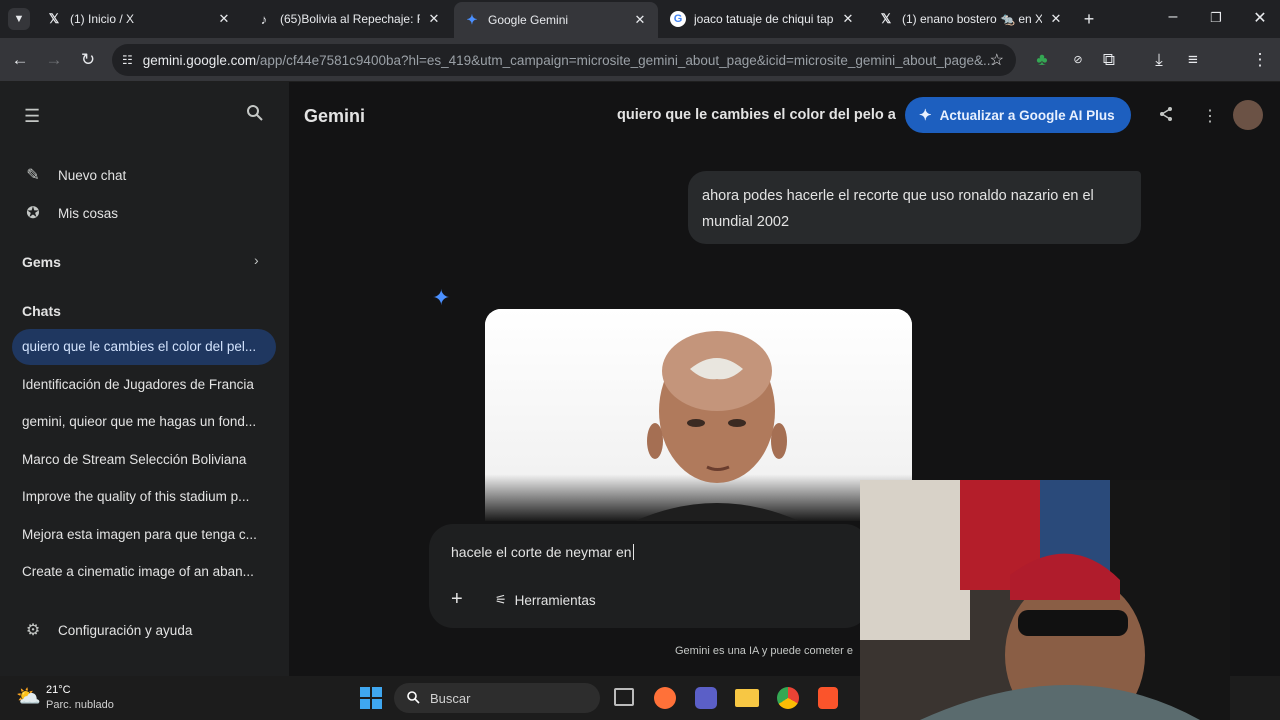  What do you see at coordinates (19, 19) in the screenshot?
I see `tab-search-button: ▼` at bounding box center [19, 19].